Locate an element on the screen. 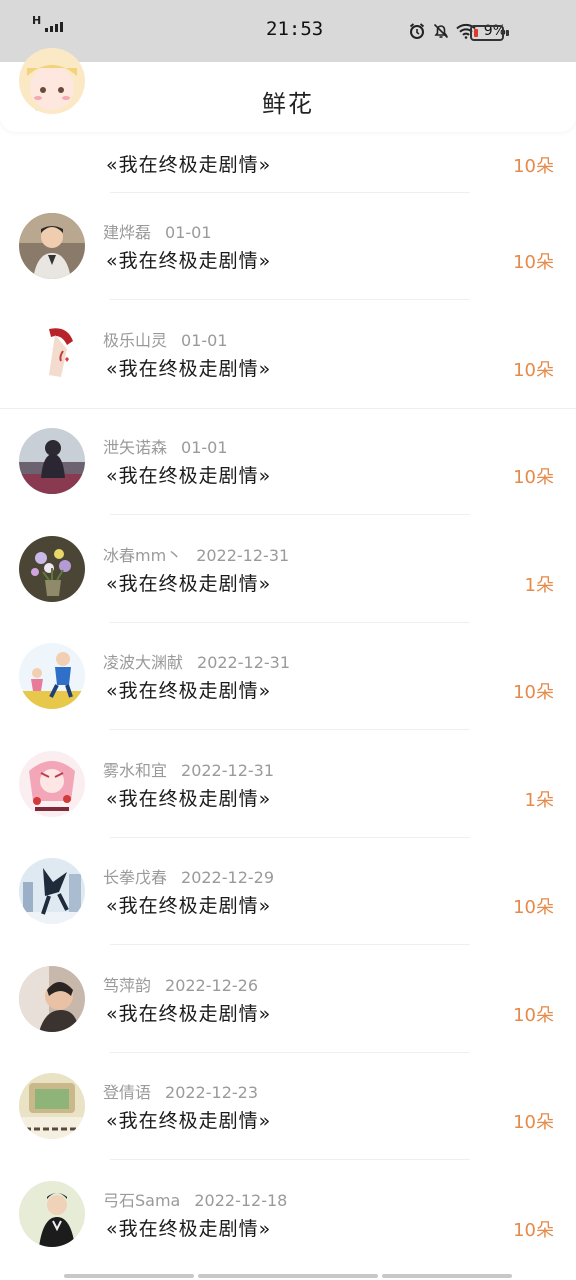 Image resolution: width=576 pixels, height=1280 pixels. status-bar: H 21:53 9% is located at coordinates (288, 31).